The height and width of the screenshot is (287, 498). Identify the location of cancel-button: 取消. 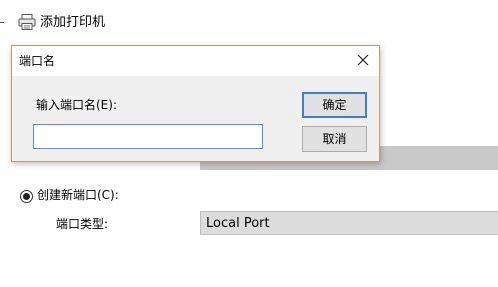
(334, 139).